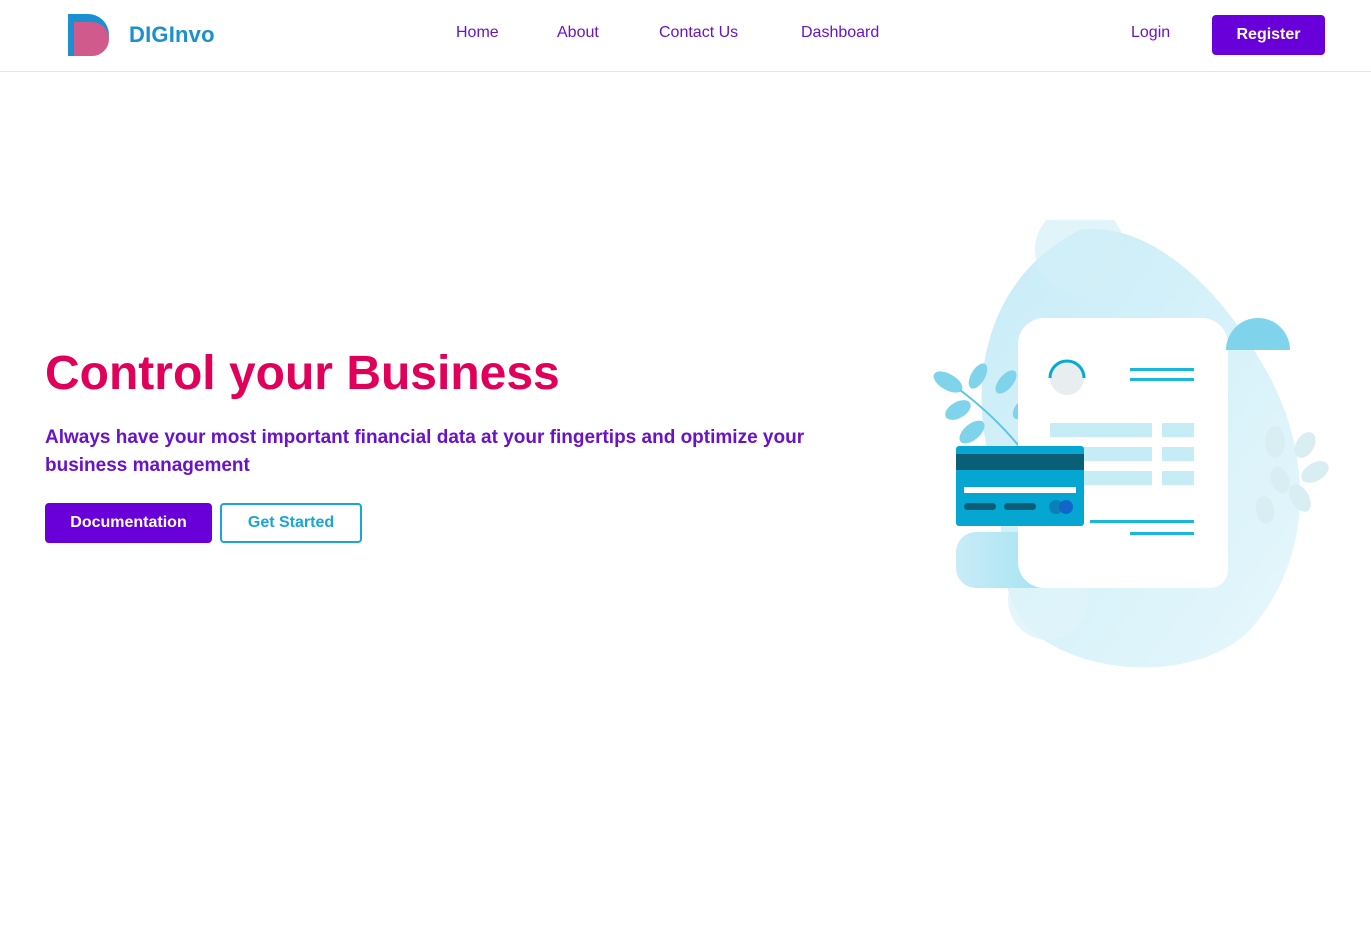  I want to click on invoice-credit-card-illustration, so click(1131, 444).